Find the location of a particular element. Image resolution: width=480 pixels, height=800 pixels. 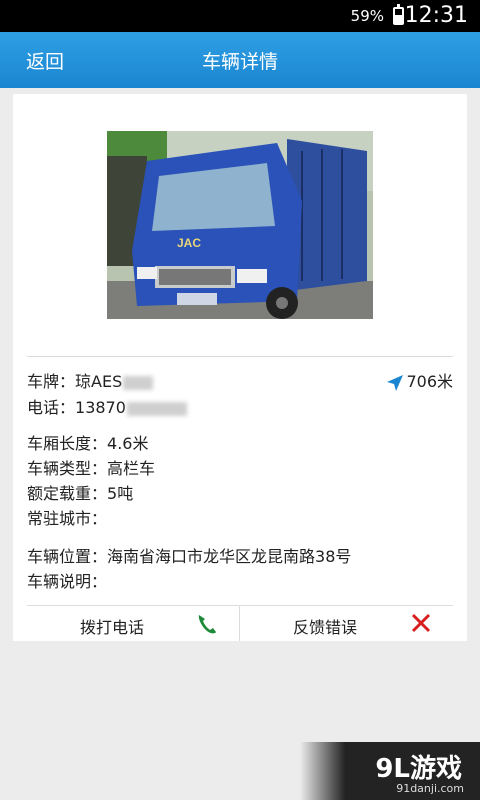

load-label: 额定载重： is located at coordinates (67, 493).